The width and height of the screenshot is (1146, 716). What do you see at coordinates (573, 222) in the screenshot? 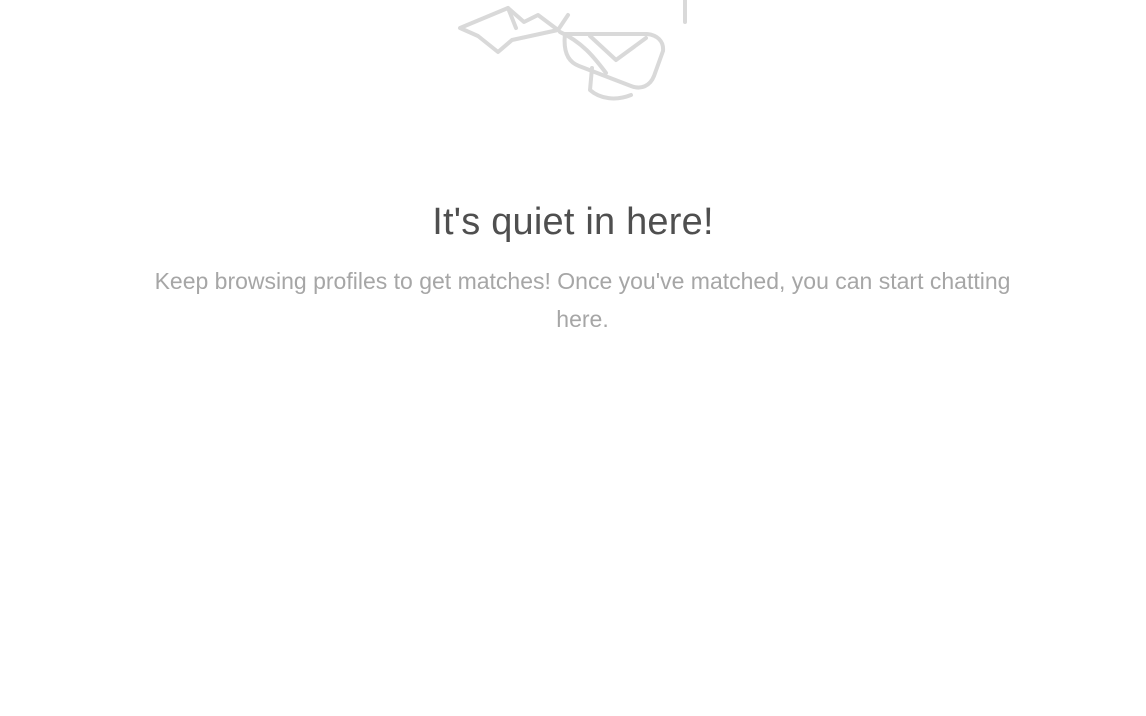
I see `empty-state-title: It's quiet in here!` at bounding box center [573, 222].